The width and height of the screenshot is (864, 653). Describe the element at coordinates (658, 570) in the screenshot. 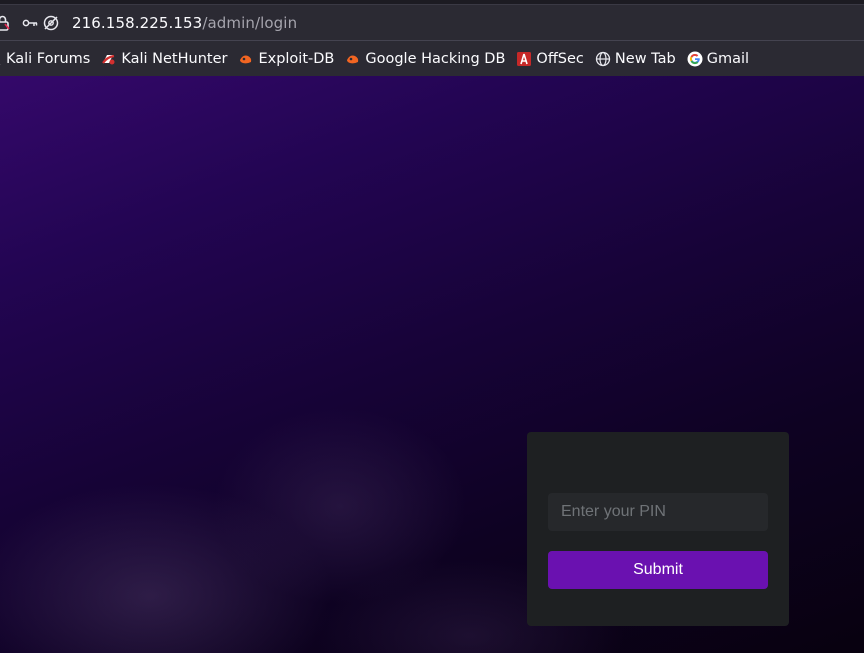

I see `submit-button: Submit` at that location.